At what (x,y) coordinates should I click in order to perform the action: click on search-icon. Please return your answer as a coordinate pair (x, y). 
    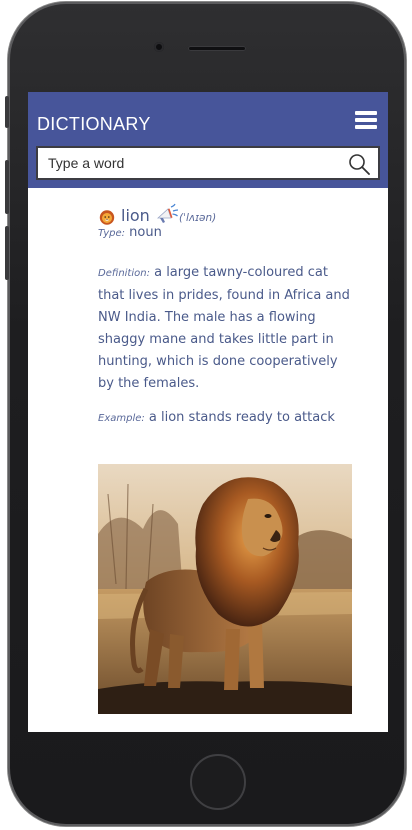
    Looking at the image, I should click on (359, 164).